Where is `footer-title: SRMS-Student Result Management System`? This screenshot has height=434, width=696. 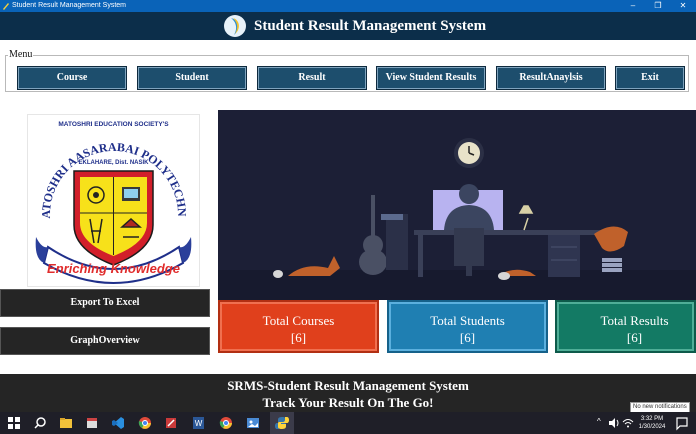
footer-title: SRMS-Student Result Management System is located at coordinates (348, 385).